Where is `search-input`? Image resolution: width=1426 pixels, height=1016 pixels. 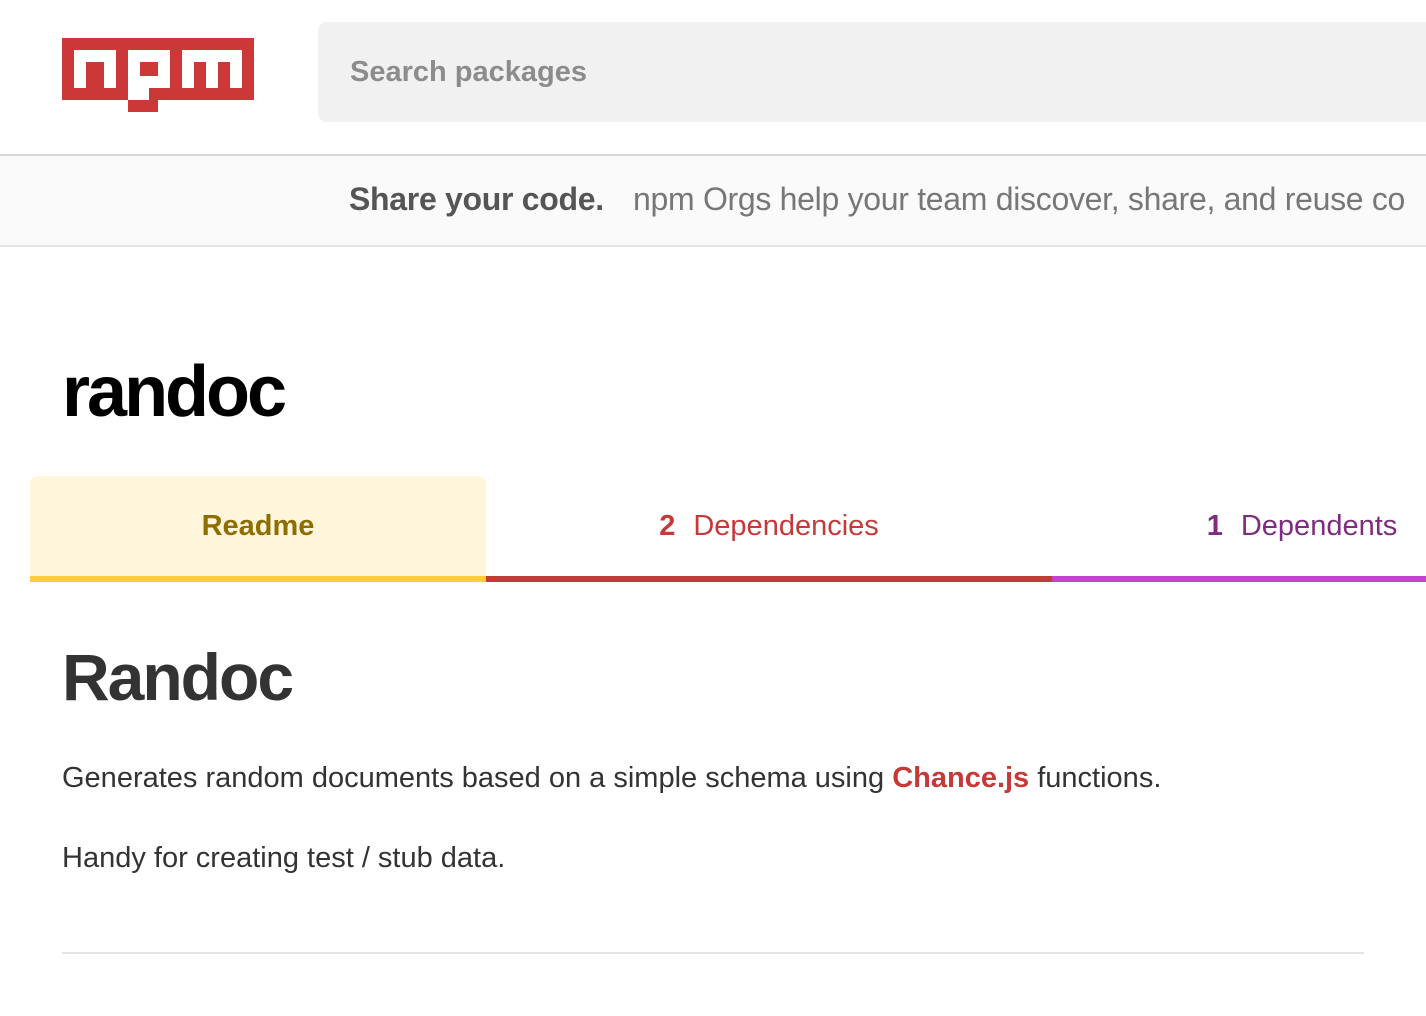
search-input is located at coordinates (872, 72).